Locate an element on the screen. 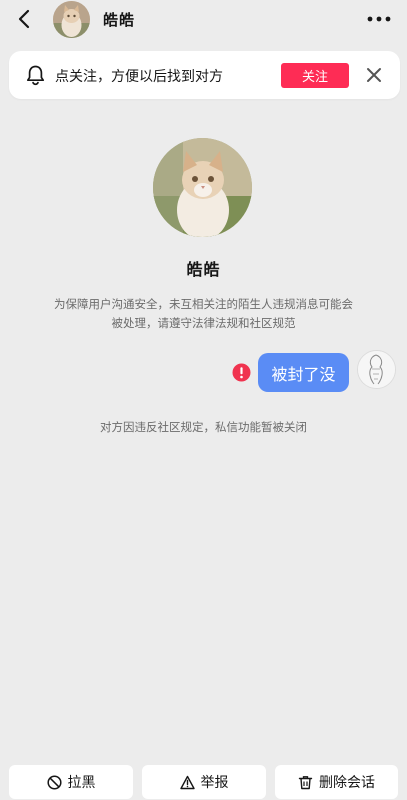 The height and width of the screenshot is (800, 407). follow-button: 关注 is located at coordinates (315, 75).